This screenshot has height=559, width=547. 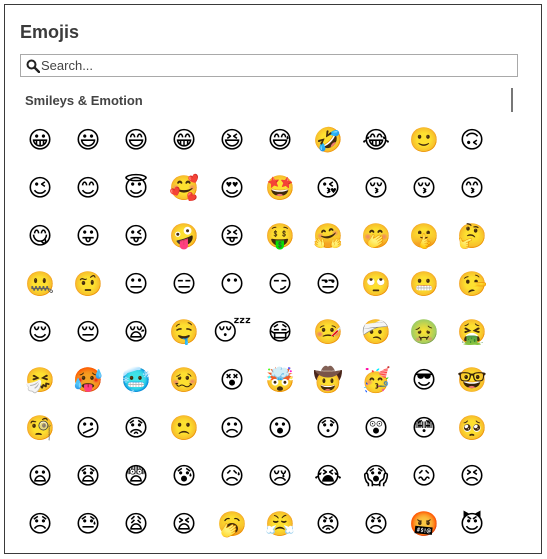 What do you see at coordinates (136, 428) in the screenshot?
I see `emoji-cell: 😟` at bounding box center [136, 428].